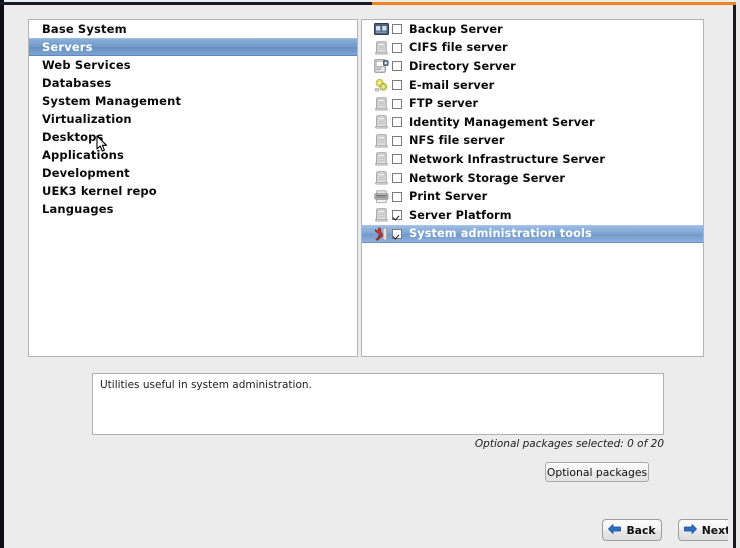 The image size is (740, 548). I want to click on optional-packages-button-label: Optional packages, so click(597, 472).